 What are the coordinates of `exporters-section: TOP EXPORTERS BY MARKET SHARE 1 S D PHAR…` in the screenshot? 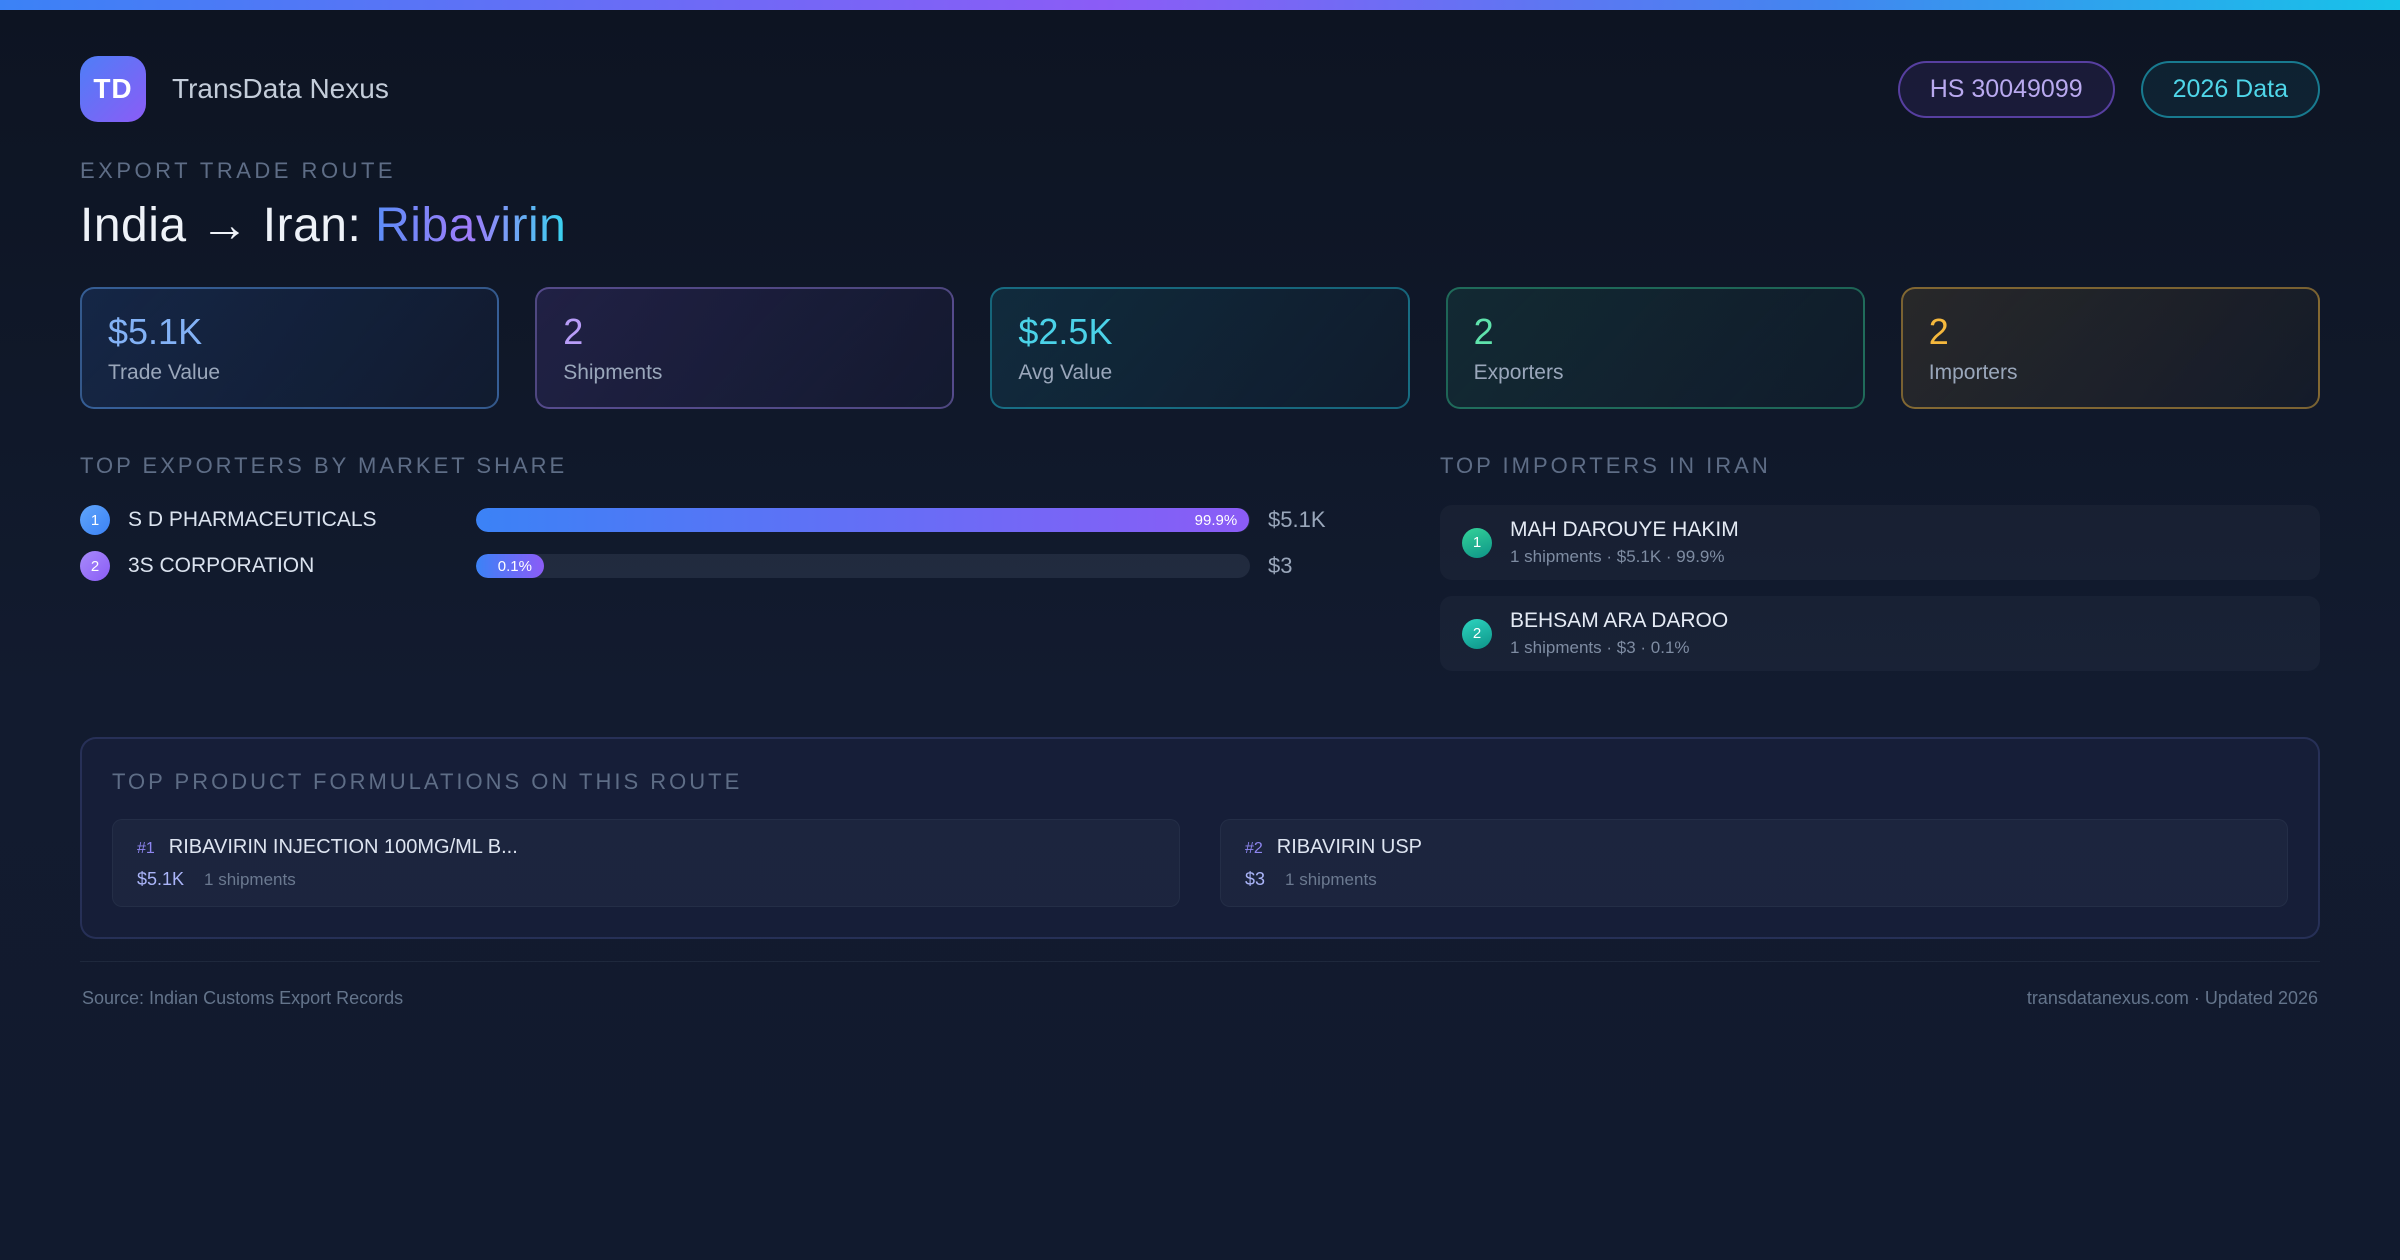 It's located at (720, 525).